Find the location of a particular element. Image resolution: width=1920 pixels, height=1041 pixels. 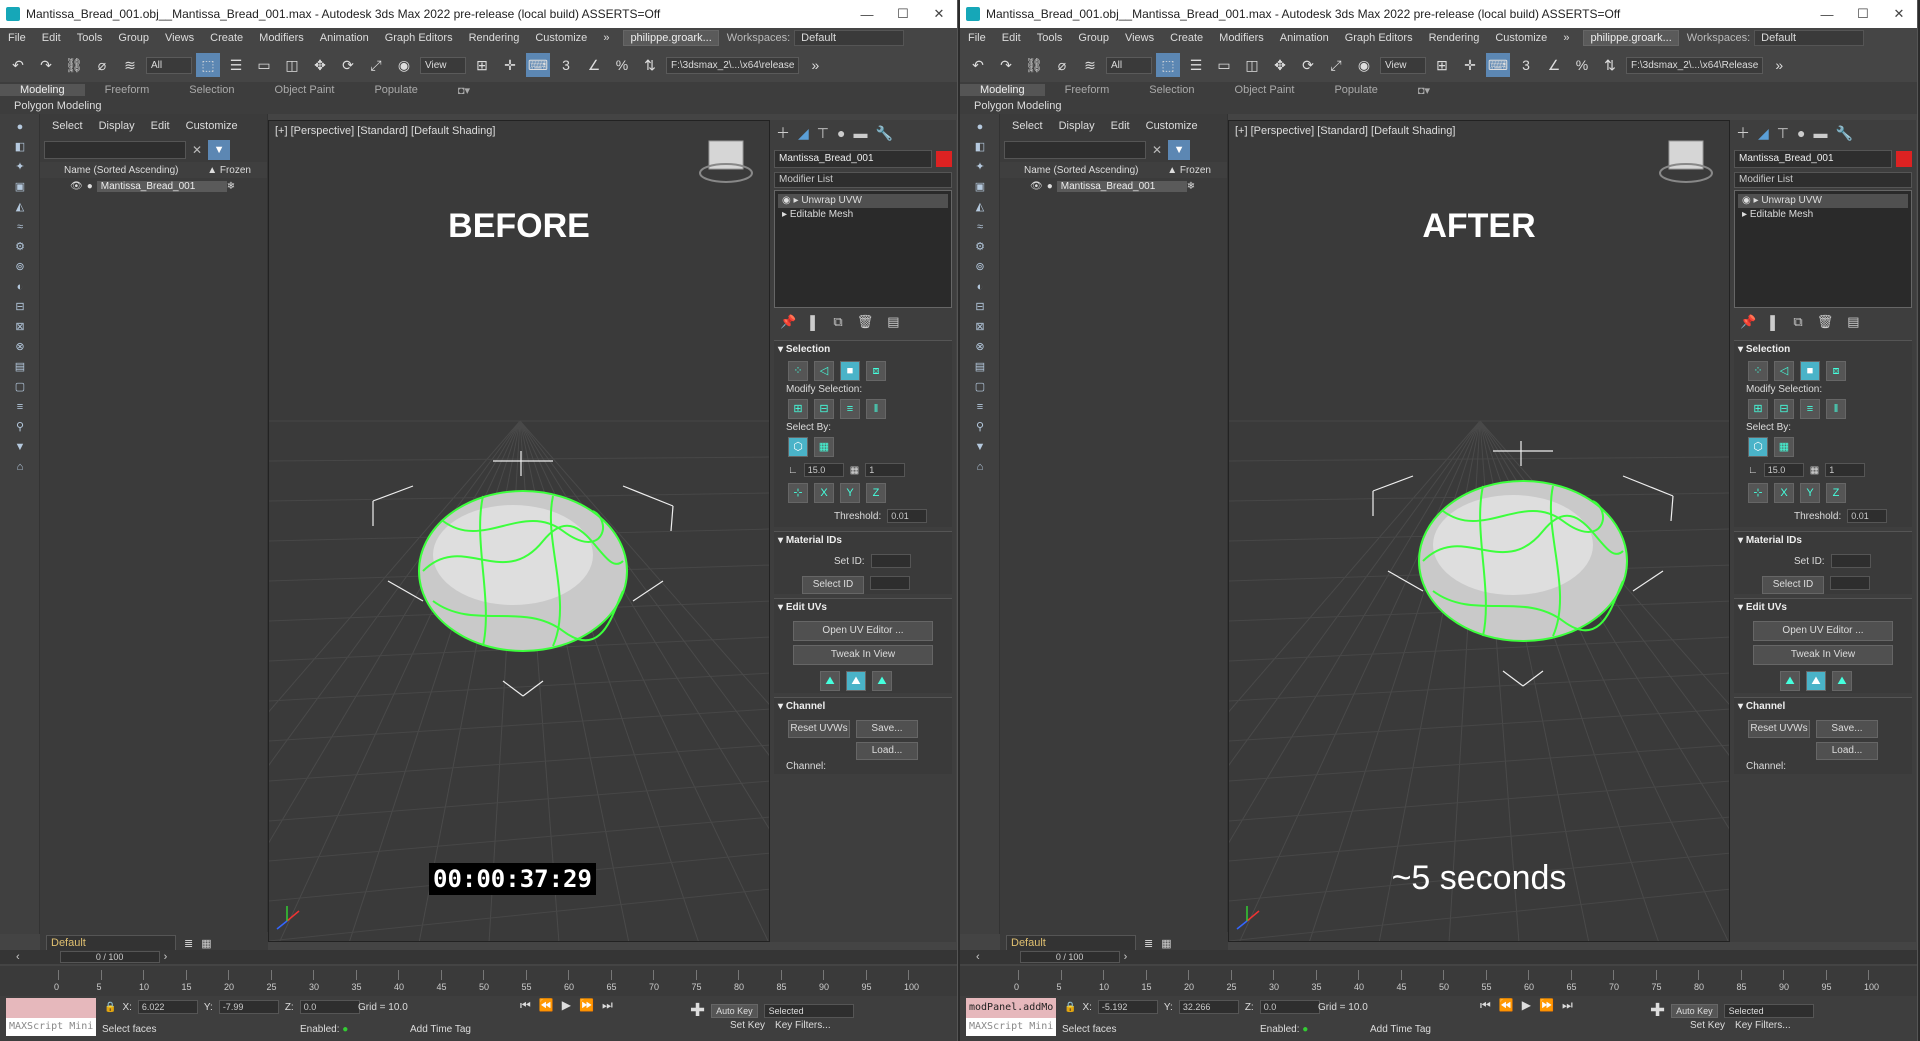

edge-mode-icon: ◁ is located at coordinates (824, 371).